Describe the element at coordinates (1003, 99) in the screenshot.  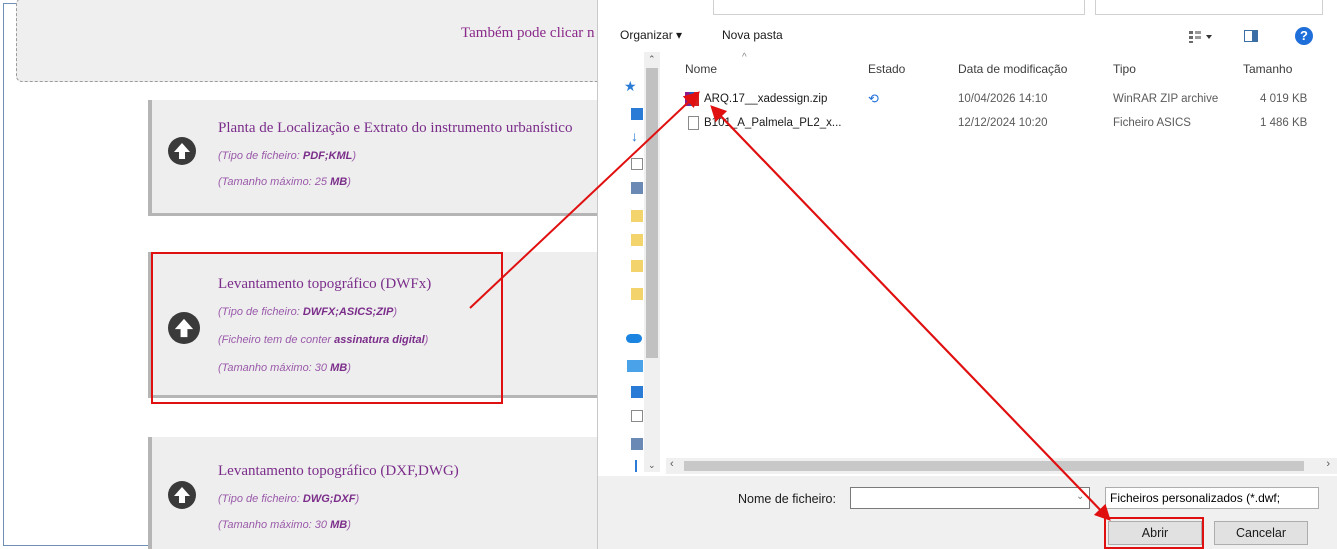
I see `file-modified: 10/04/2026 14:10` at that location.